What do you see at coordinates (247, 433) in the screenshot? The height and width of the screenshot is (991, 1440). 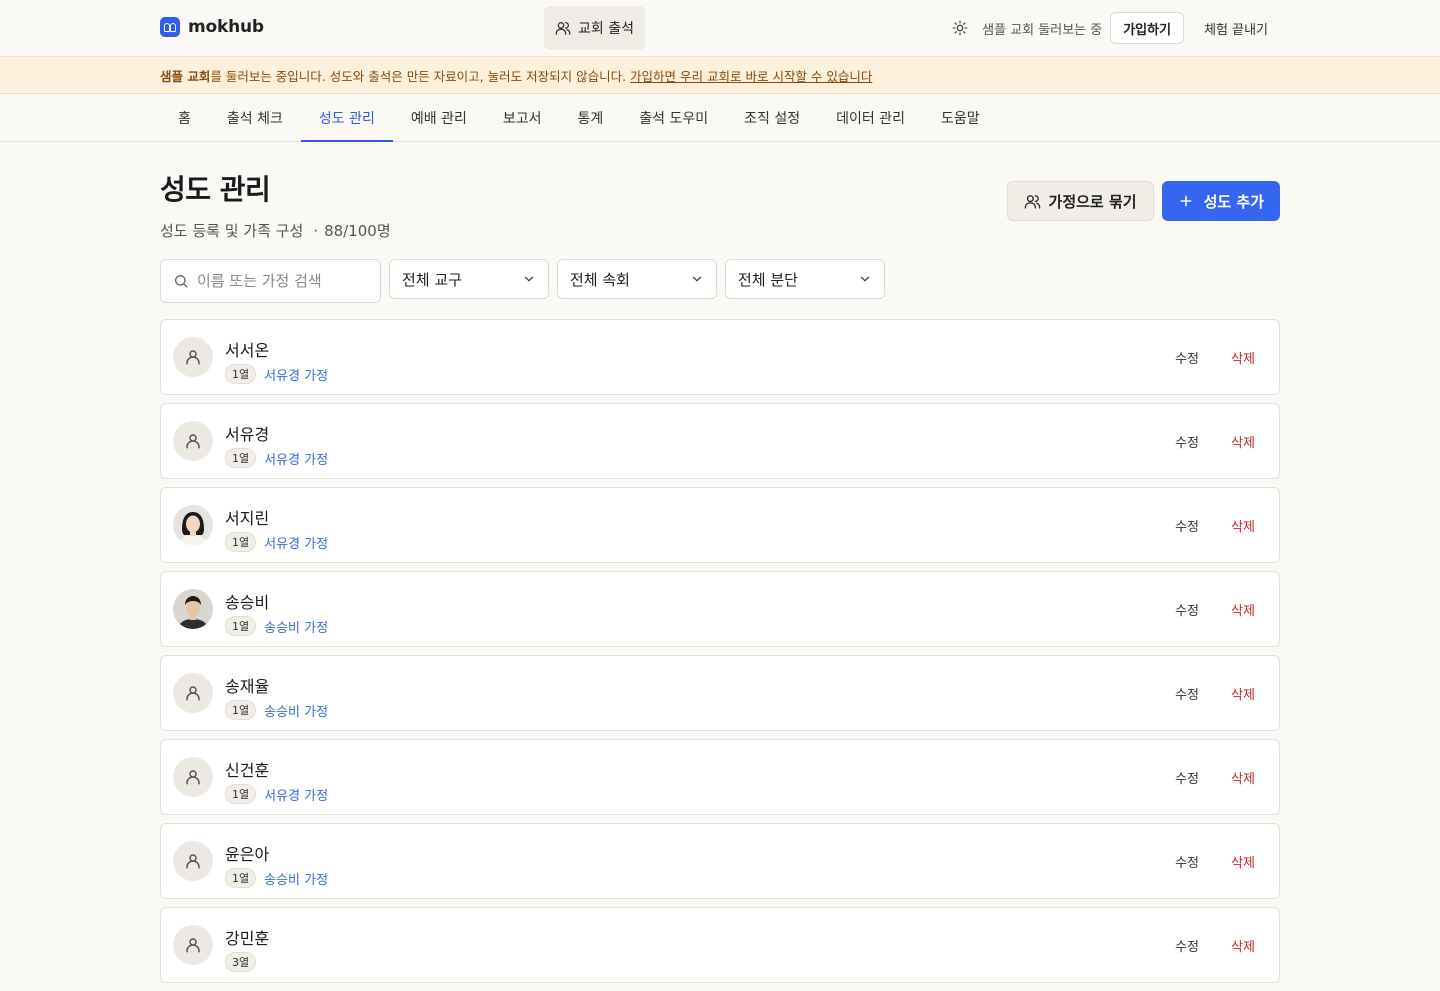 I see `member-name: 서유경` at bounding box center [247, 433].